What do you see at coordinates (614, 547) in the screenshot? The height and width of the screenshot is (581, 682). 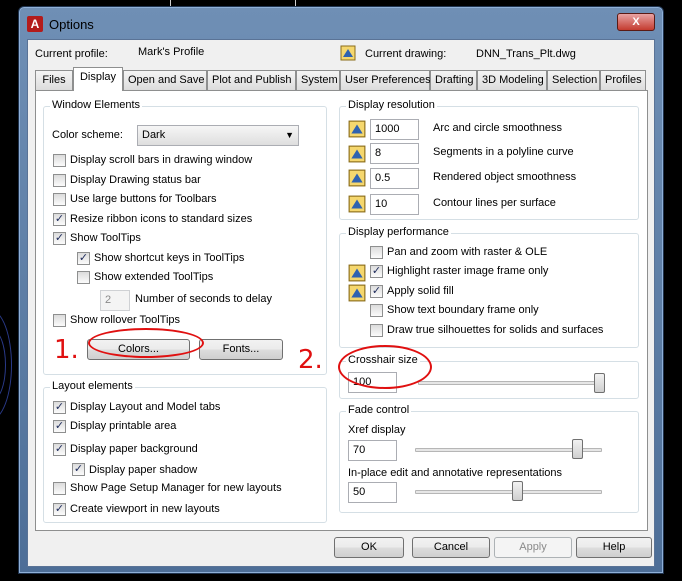 I see `help-button: Help` at bounding box center [614, 547].